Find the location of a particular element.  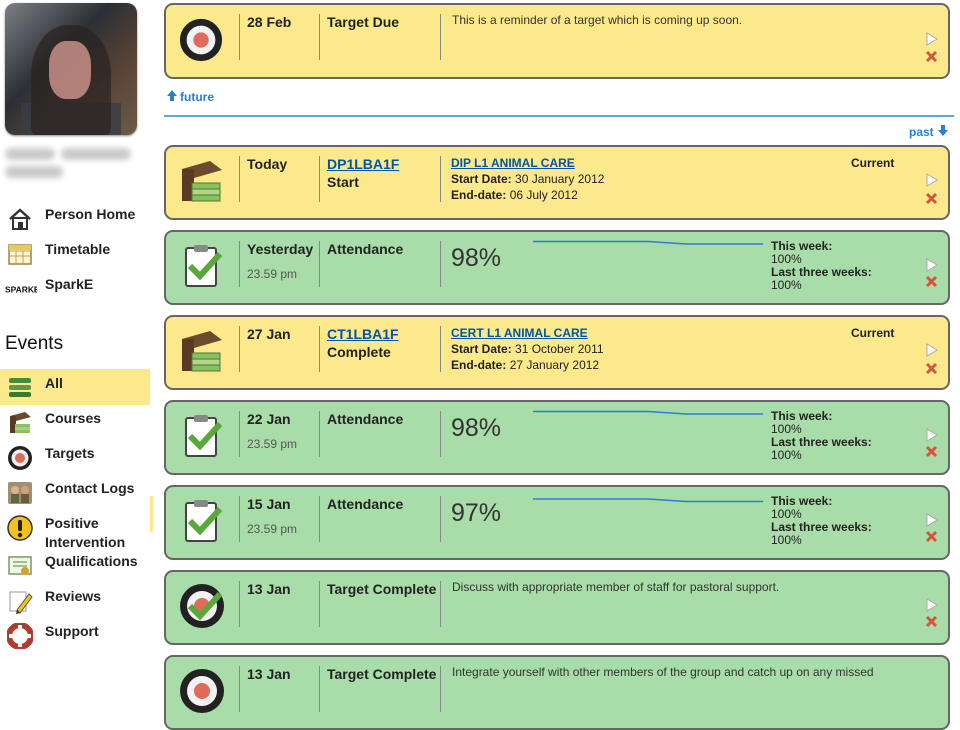

future-link: future is located at coordinates (190, 96).